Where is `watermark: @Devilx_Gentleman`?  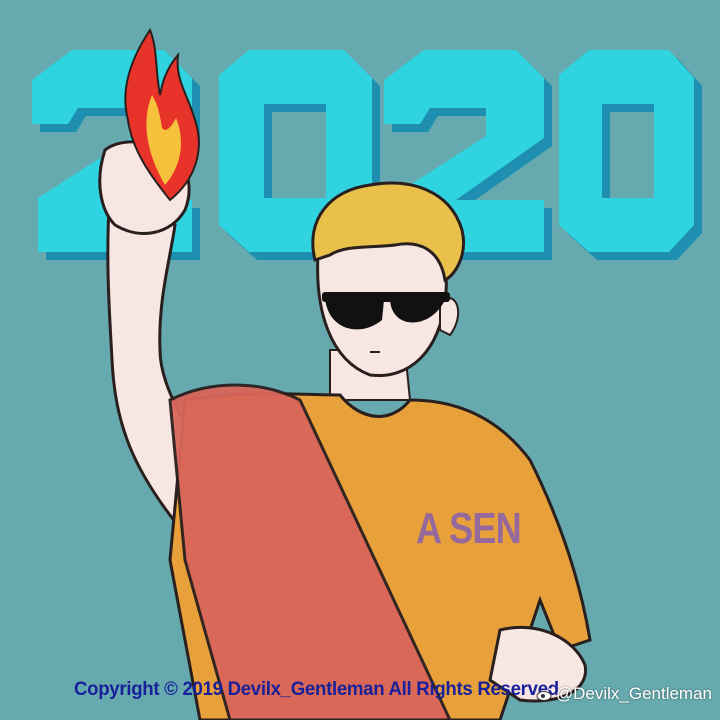
watermark: @Devilx_Gentleman is located at coordinates (624, 694).